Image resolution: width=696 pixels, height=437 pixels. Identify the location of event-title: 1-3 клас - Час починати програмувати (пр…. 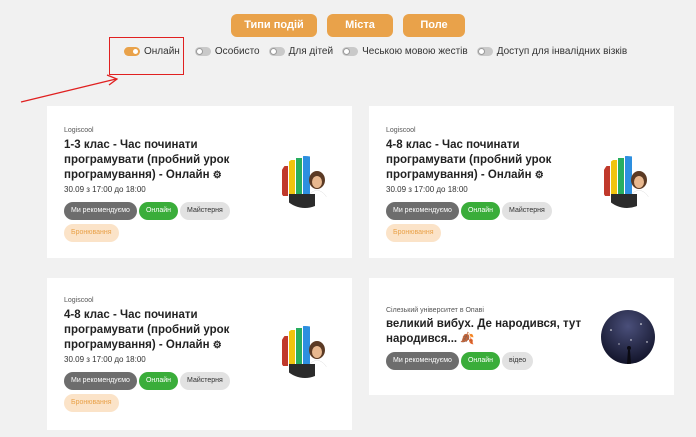
(164, 160).